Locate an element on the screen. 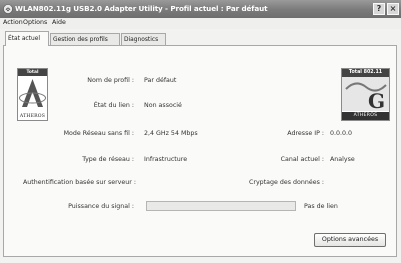 The height and width of the screenshot is (263, 401). ip-address-value: 0.0.0.0 is located at coordinates (341, 133).